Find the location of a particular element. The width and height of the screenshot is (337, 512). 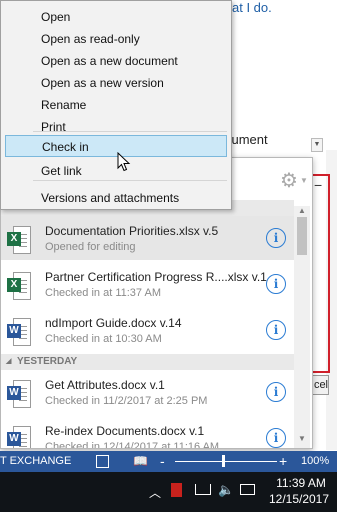

zoom-slider is located at coordinates (226, 461).